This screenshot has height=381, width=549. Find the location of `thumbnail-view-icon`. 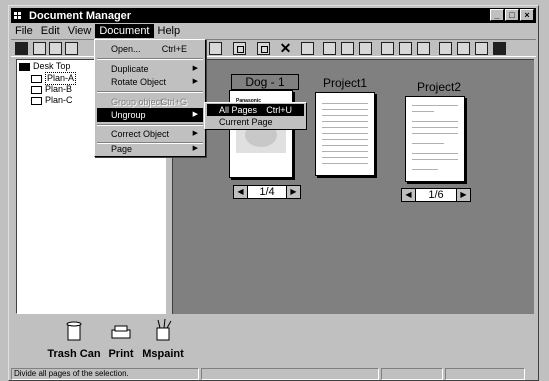

thumbnail-view-icon is located at coordinates (263, 48).